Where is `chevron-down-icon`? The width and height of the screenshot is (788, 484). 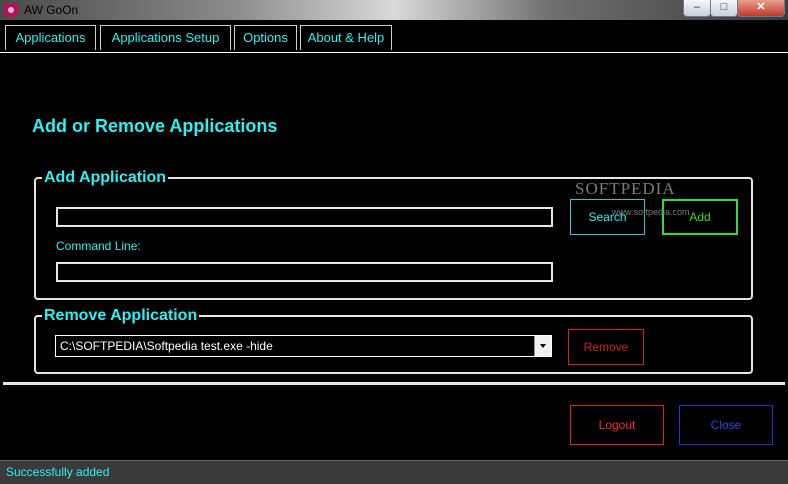 chevron-down-icon is located at coordinates (542, 346).